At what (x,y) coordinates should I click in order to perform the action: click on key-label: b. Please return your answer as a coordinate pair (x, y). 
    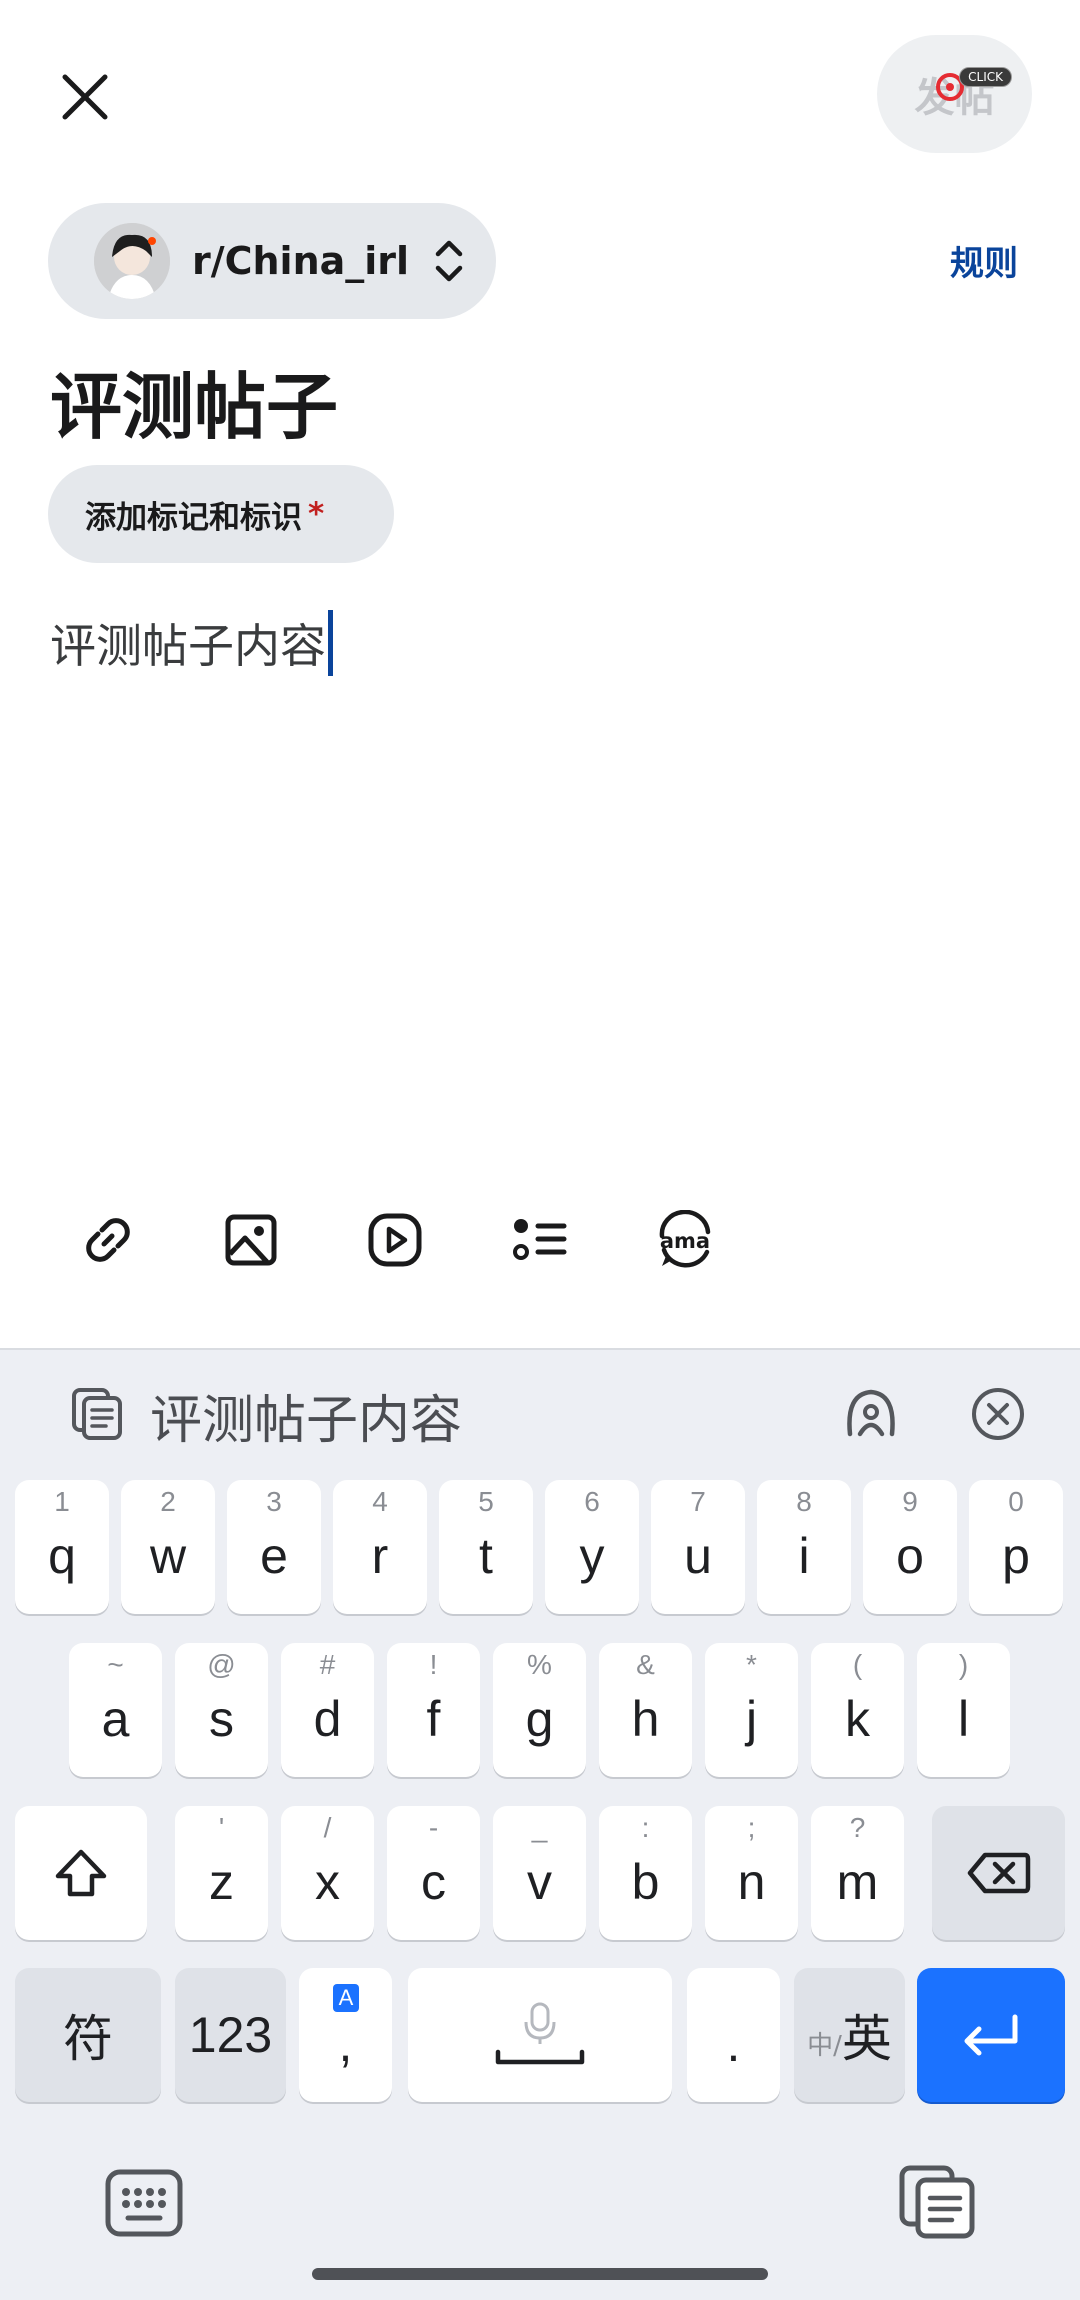
    Looking at the image, I should click on (645, 1882).